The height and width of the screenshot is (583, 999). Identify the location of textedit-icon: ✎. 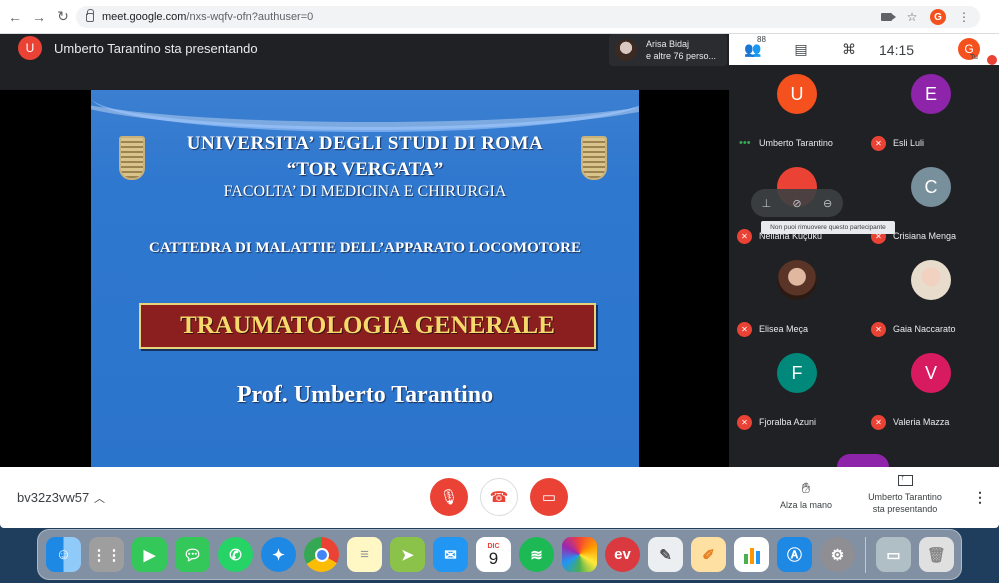
(665, 554).